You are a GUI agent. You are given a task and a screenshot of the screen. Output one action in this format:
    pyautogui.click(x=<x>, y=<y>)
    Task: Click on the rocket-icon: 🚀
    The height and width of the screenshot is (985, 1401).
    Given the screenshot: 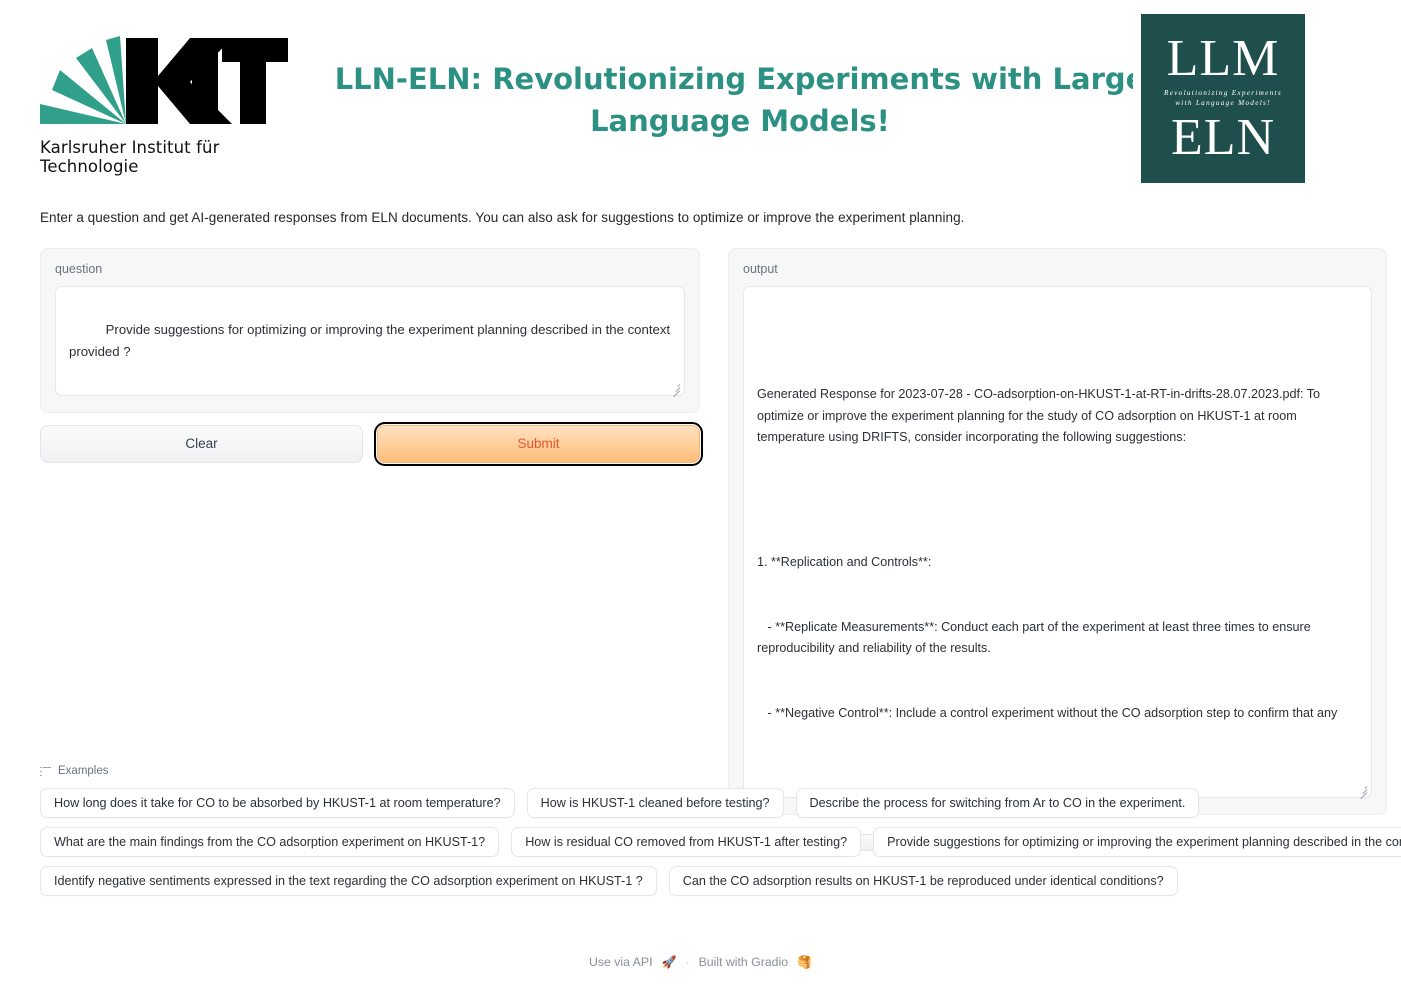 What is the action you would take?
    pyautogui.click(x=669, y=962)
    